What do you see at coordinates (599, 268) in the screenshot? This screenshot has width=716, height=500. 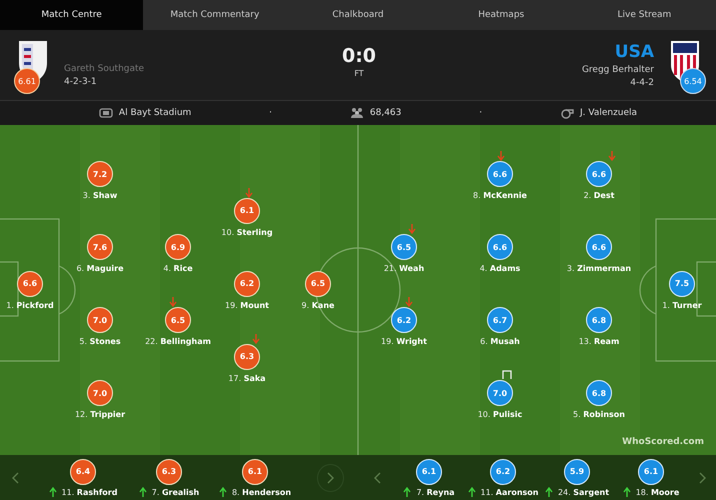 I see `player-name: 3. Zimmerman` at bounding box center [599, 268].